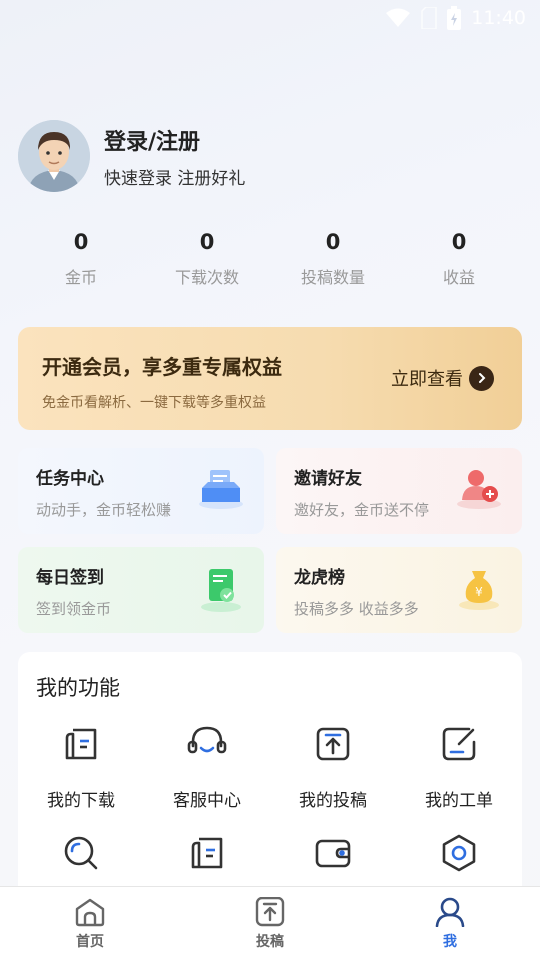 This screenshot has height=960, width=540. Describe the element at coordinates (459, 259) in the screenshot. I see `stat-earnings: 0 收益` at that location.